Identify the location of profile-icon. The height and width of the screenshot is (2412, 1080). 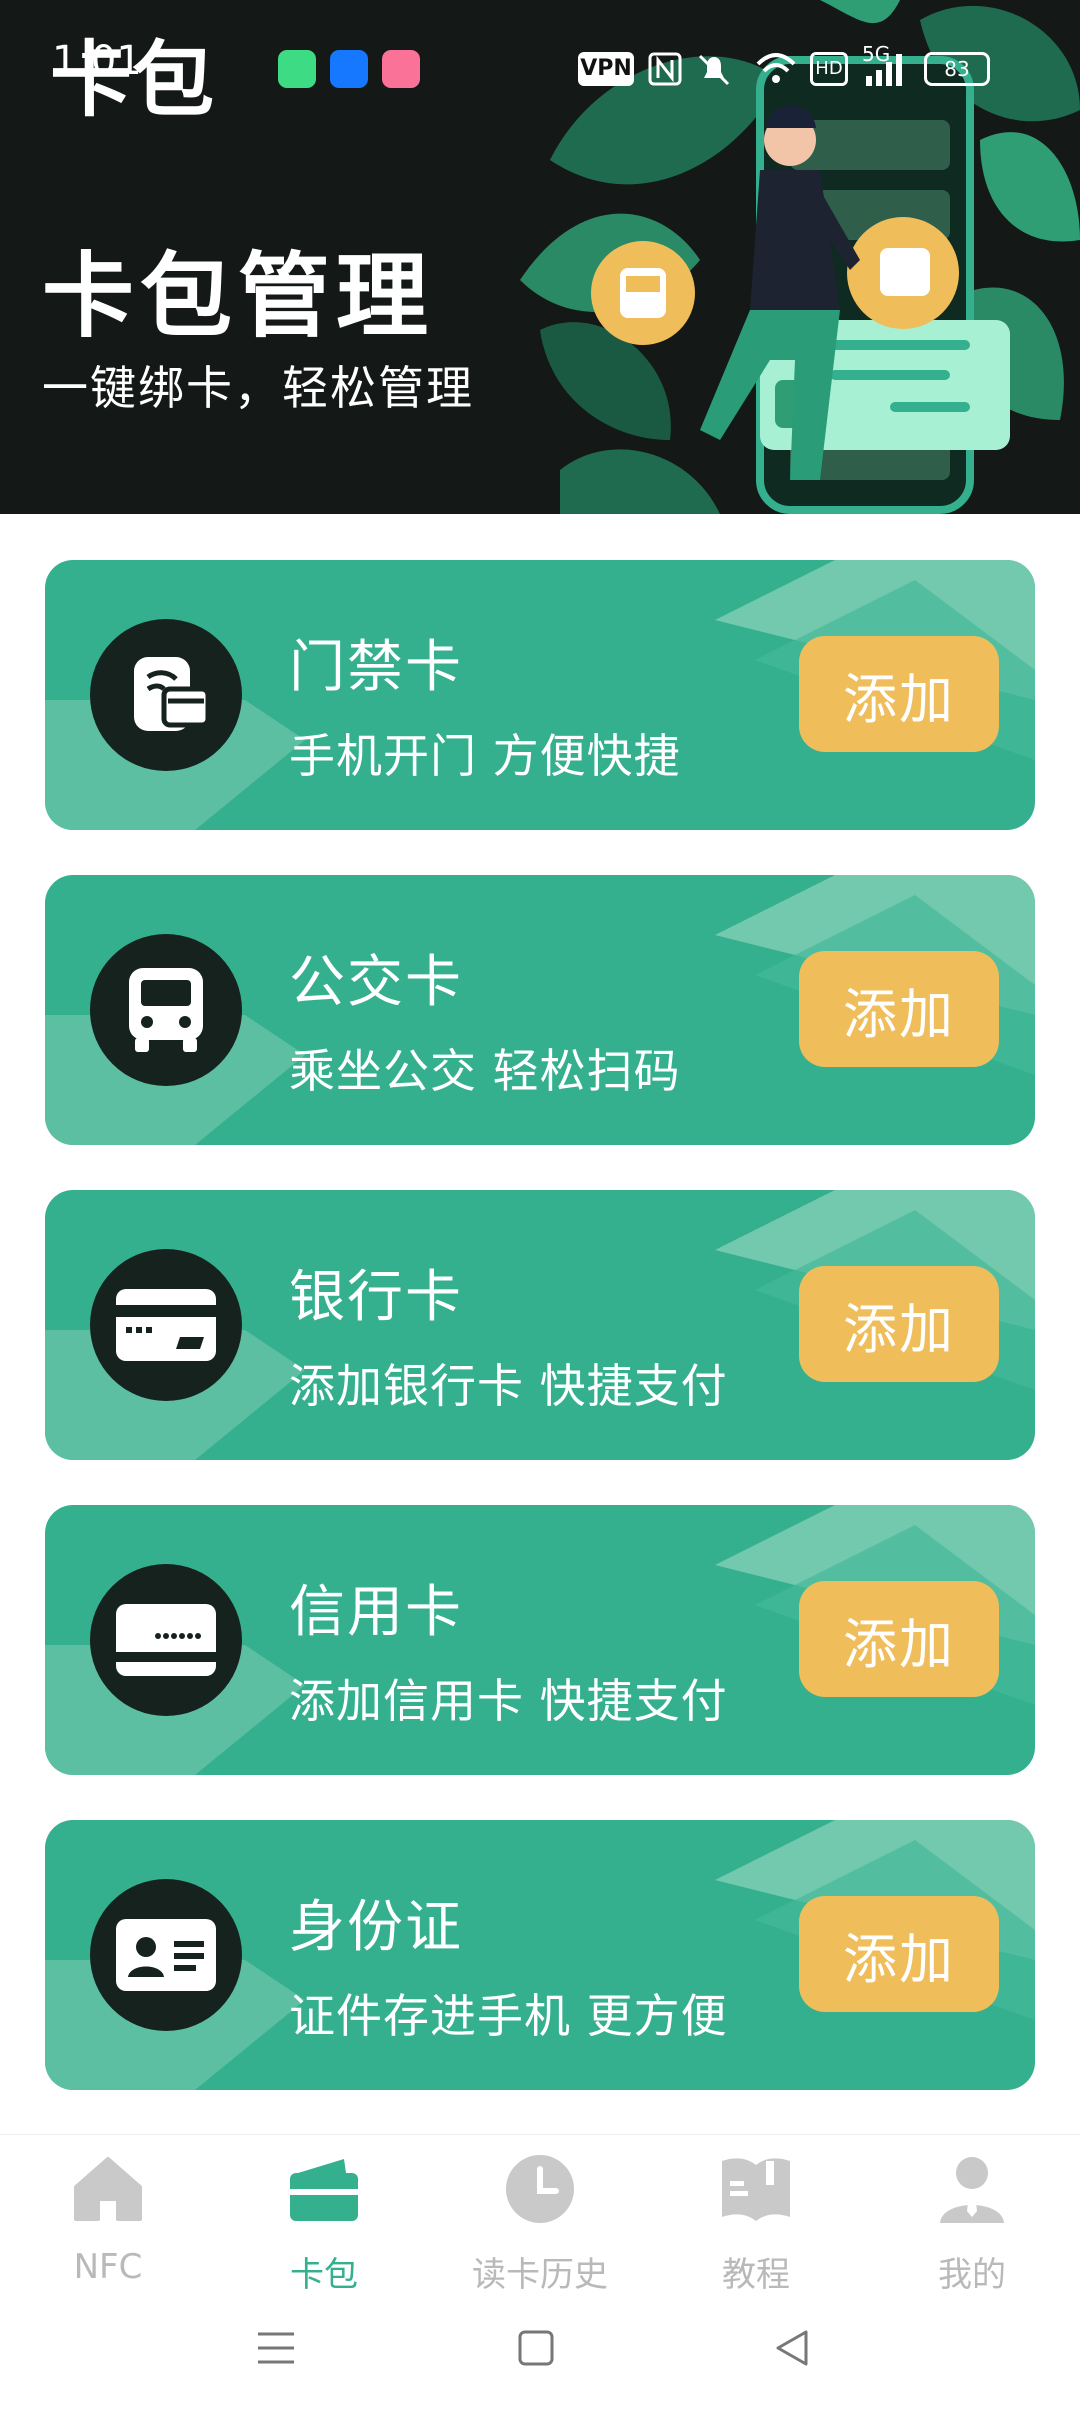
(972, 2190).